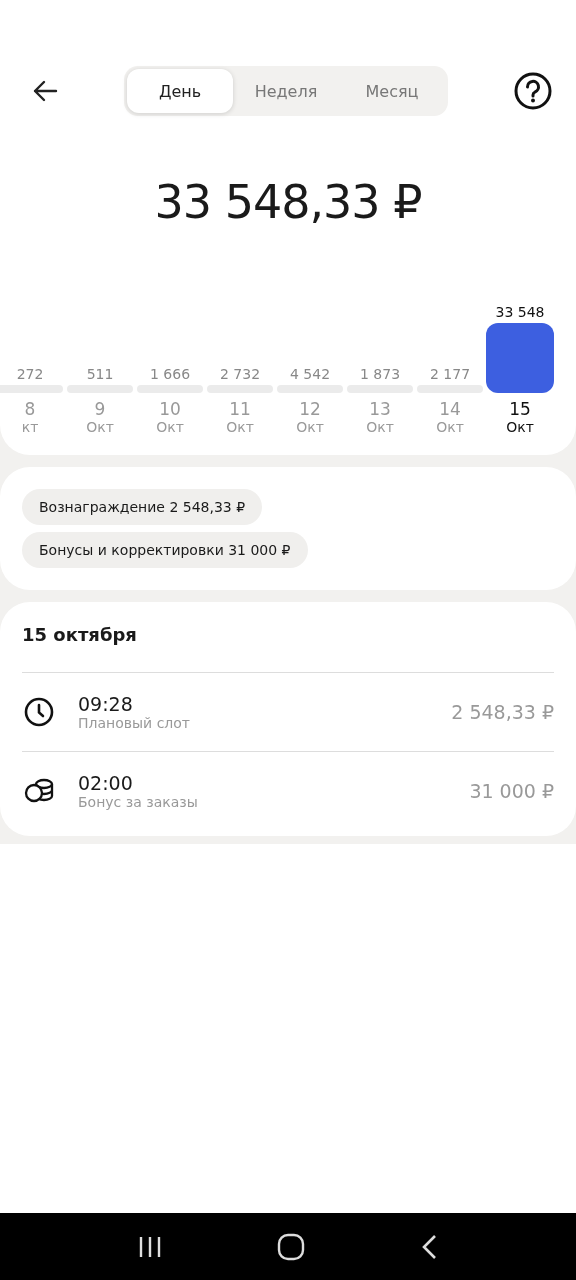  I want to click on day-column: 2 732 11 Окт, so click(240, 400).